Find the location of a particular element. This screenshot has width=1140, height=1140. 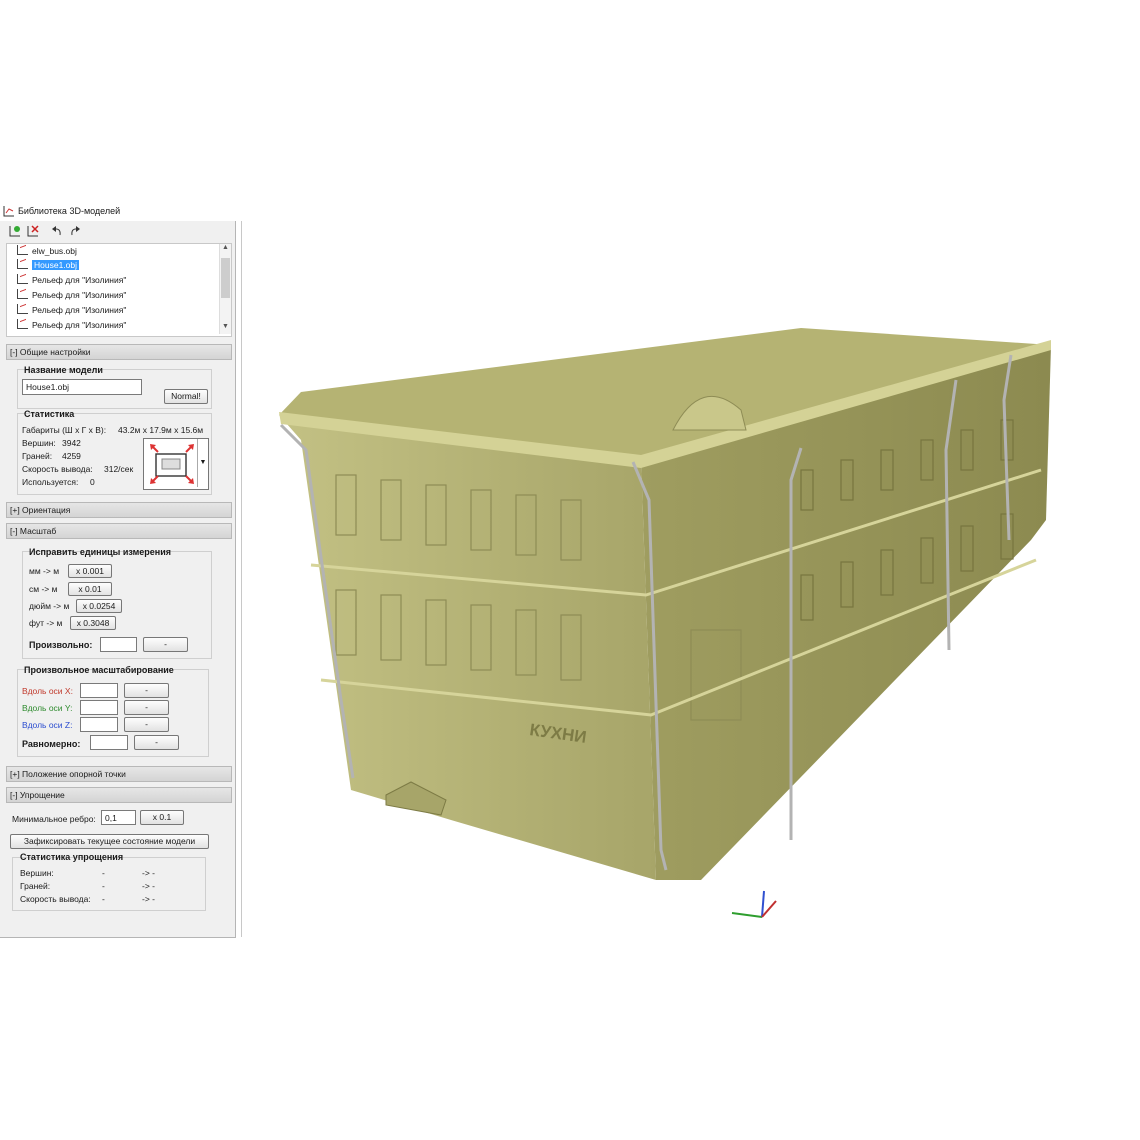

scroll-up-icon: ▲ is located at coordinates (225, 247).